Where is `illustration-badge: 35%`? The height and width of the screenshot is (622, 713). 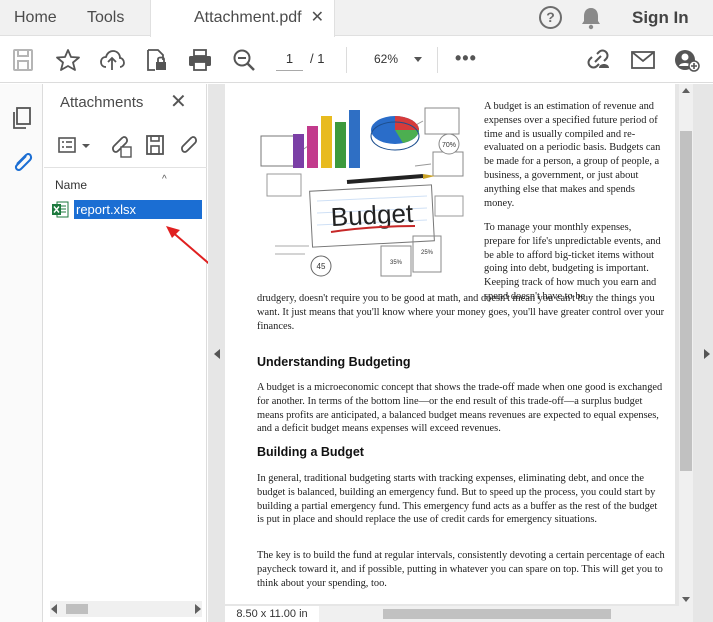
illustration-badge: 35% is located at coordinates (396, 263).